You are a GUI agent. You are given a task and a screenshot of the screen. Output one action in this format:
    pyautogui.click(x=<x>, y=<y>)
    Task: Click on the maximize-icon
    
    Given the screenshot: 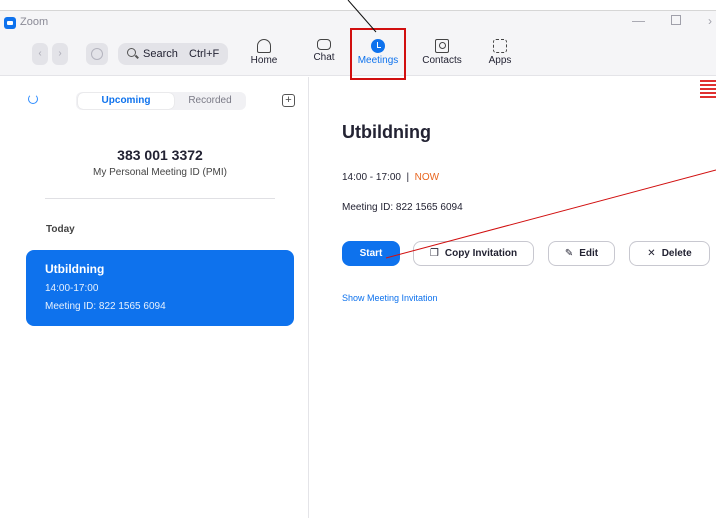 What is the action you would take?
    pyautogui.click(x=676, y=20)
    